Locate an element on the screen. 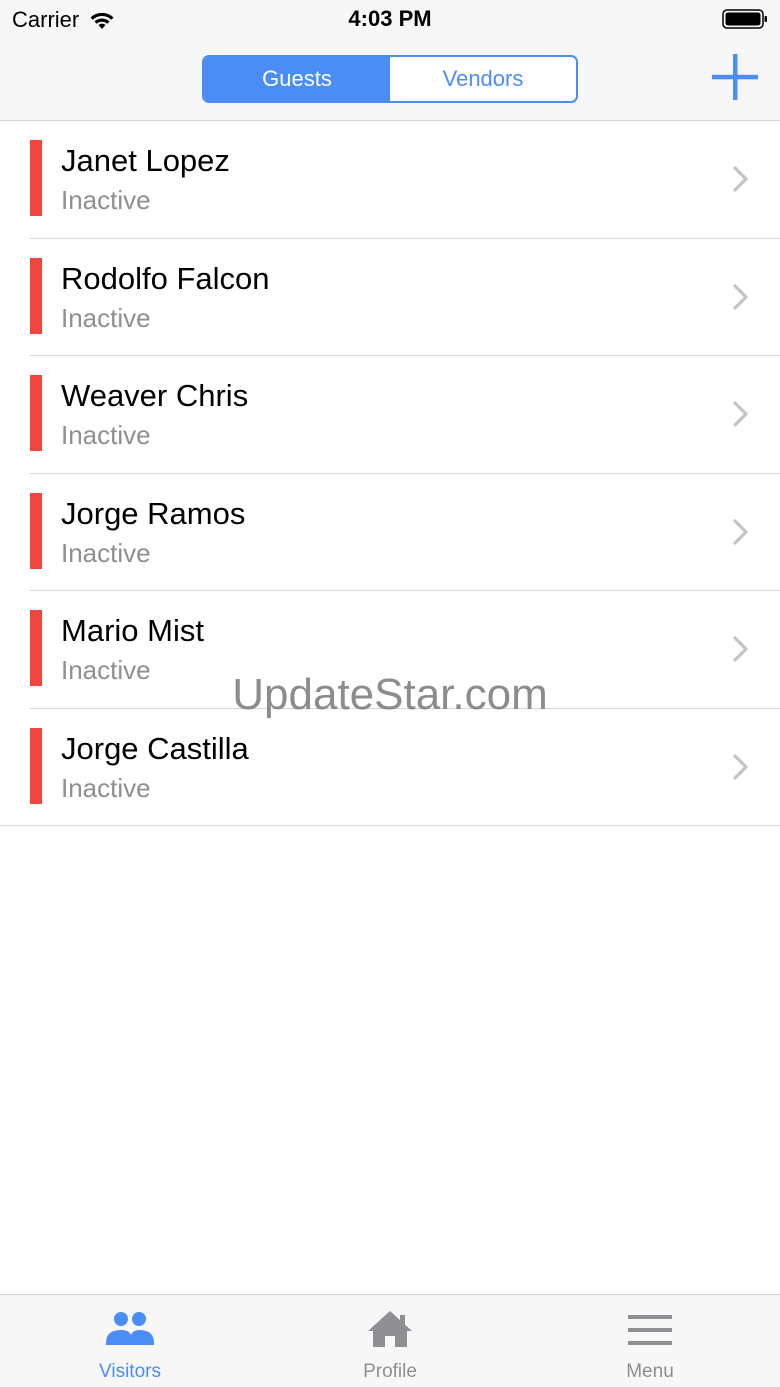 Image resolution: width=780 pixels, height=1387 pixels. segment-guests: Guests is located at coordinates (297, 79).